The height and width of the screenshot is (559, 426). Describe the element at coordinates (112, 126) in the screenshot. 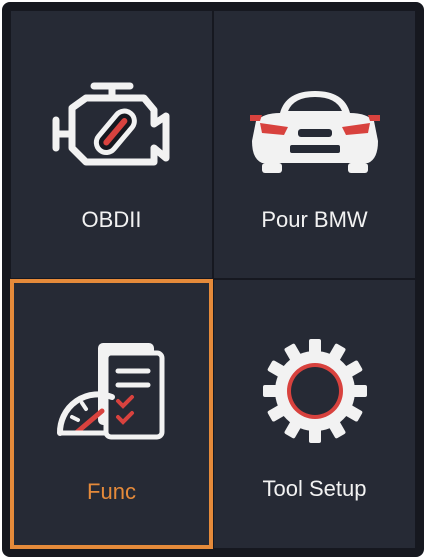

I see `engine-icon` at that location.